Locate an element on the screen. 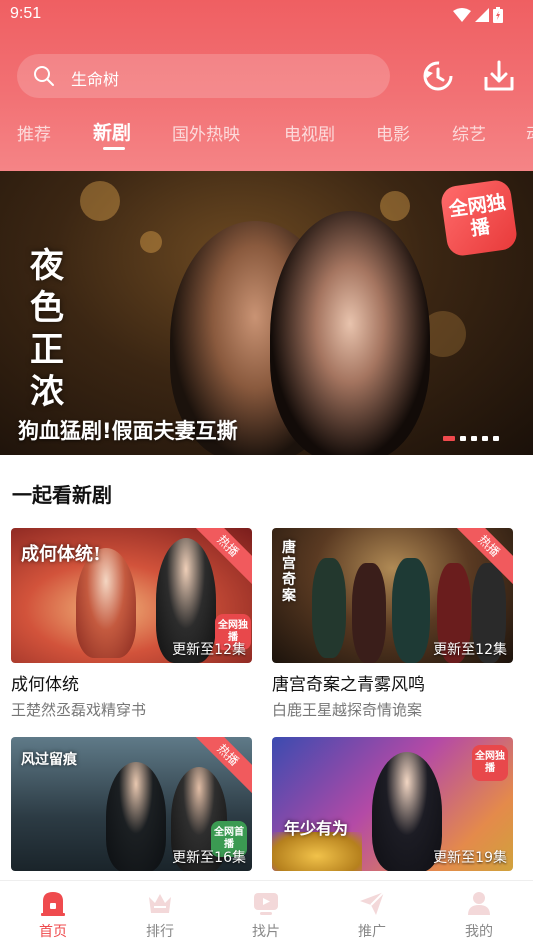 The image size is (533, 948). wifi-icon is located at coordinates (462, 15).